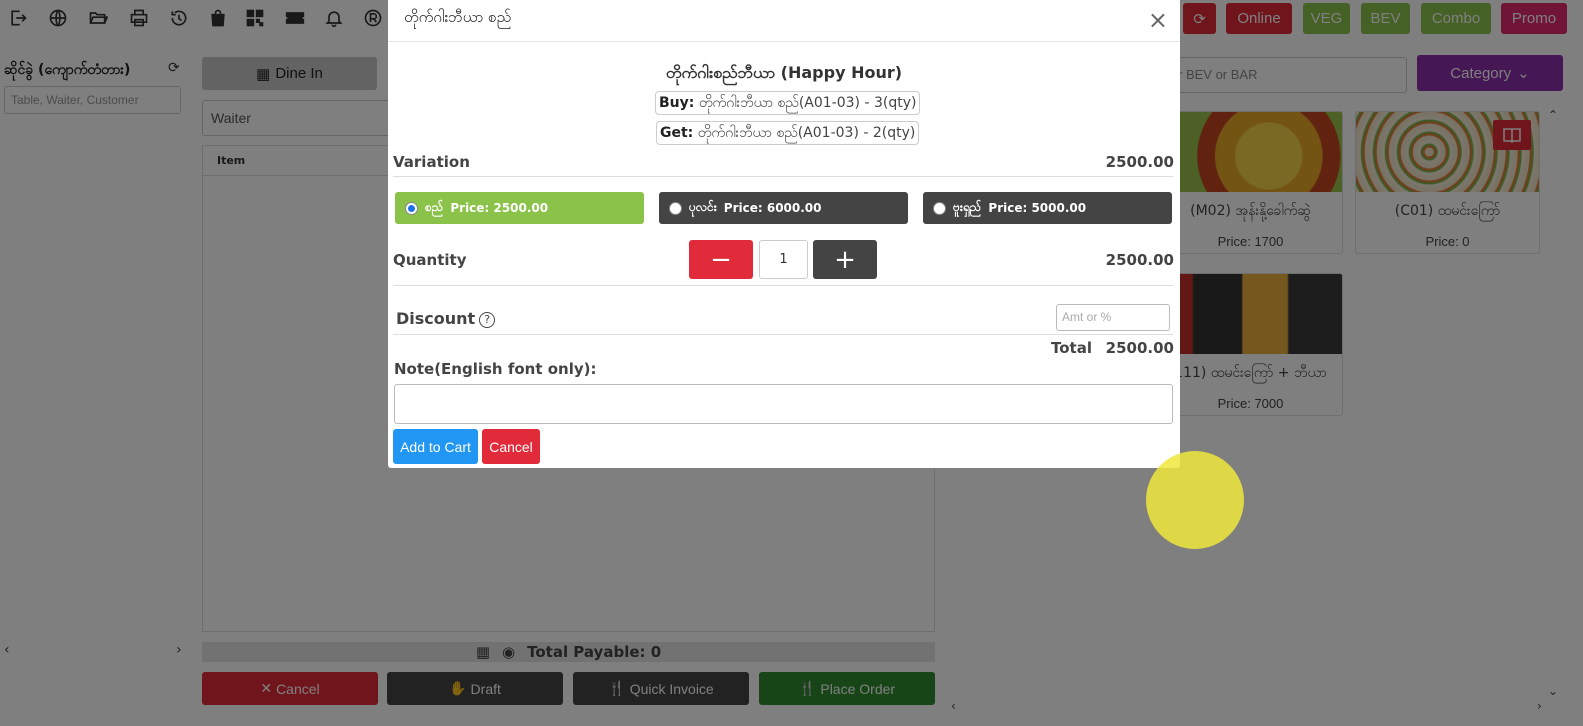 This screenshot has width=1583, height=726. Describe the element at coordinates (430, 260) in the screenshot. I see `quantity-label: Quantity` at that location.